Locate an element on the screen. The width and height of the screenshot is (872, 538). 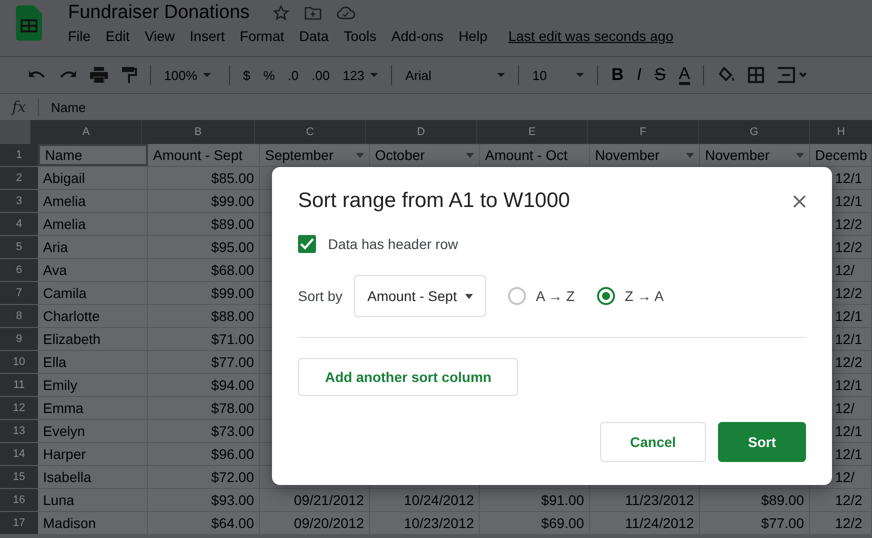
table-cell: Decemb is located at coordinates (841, 155).